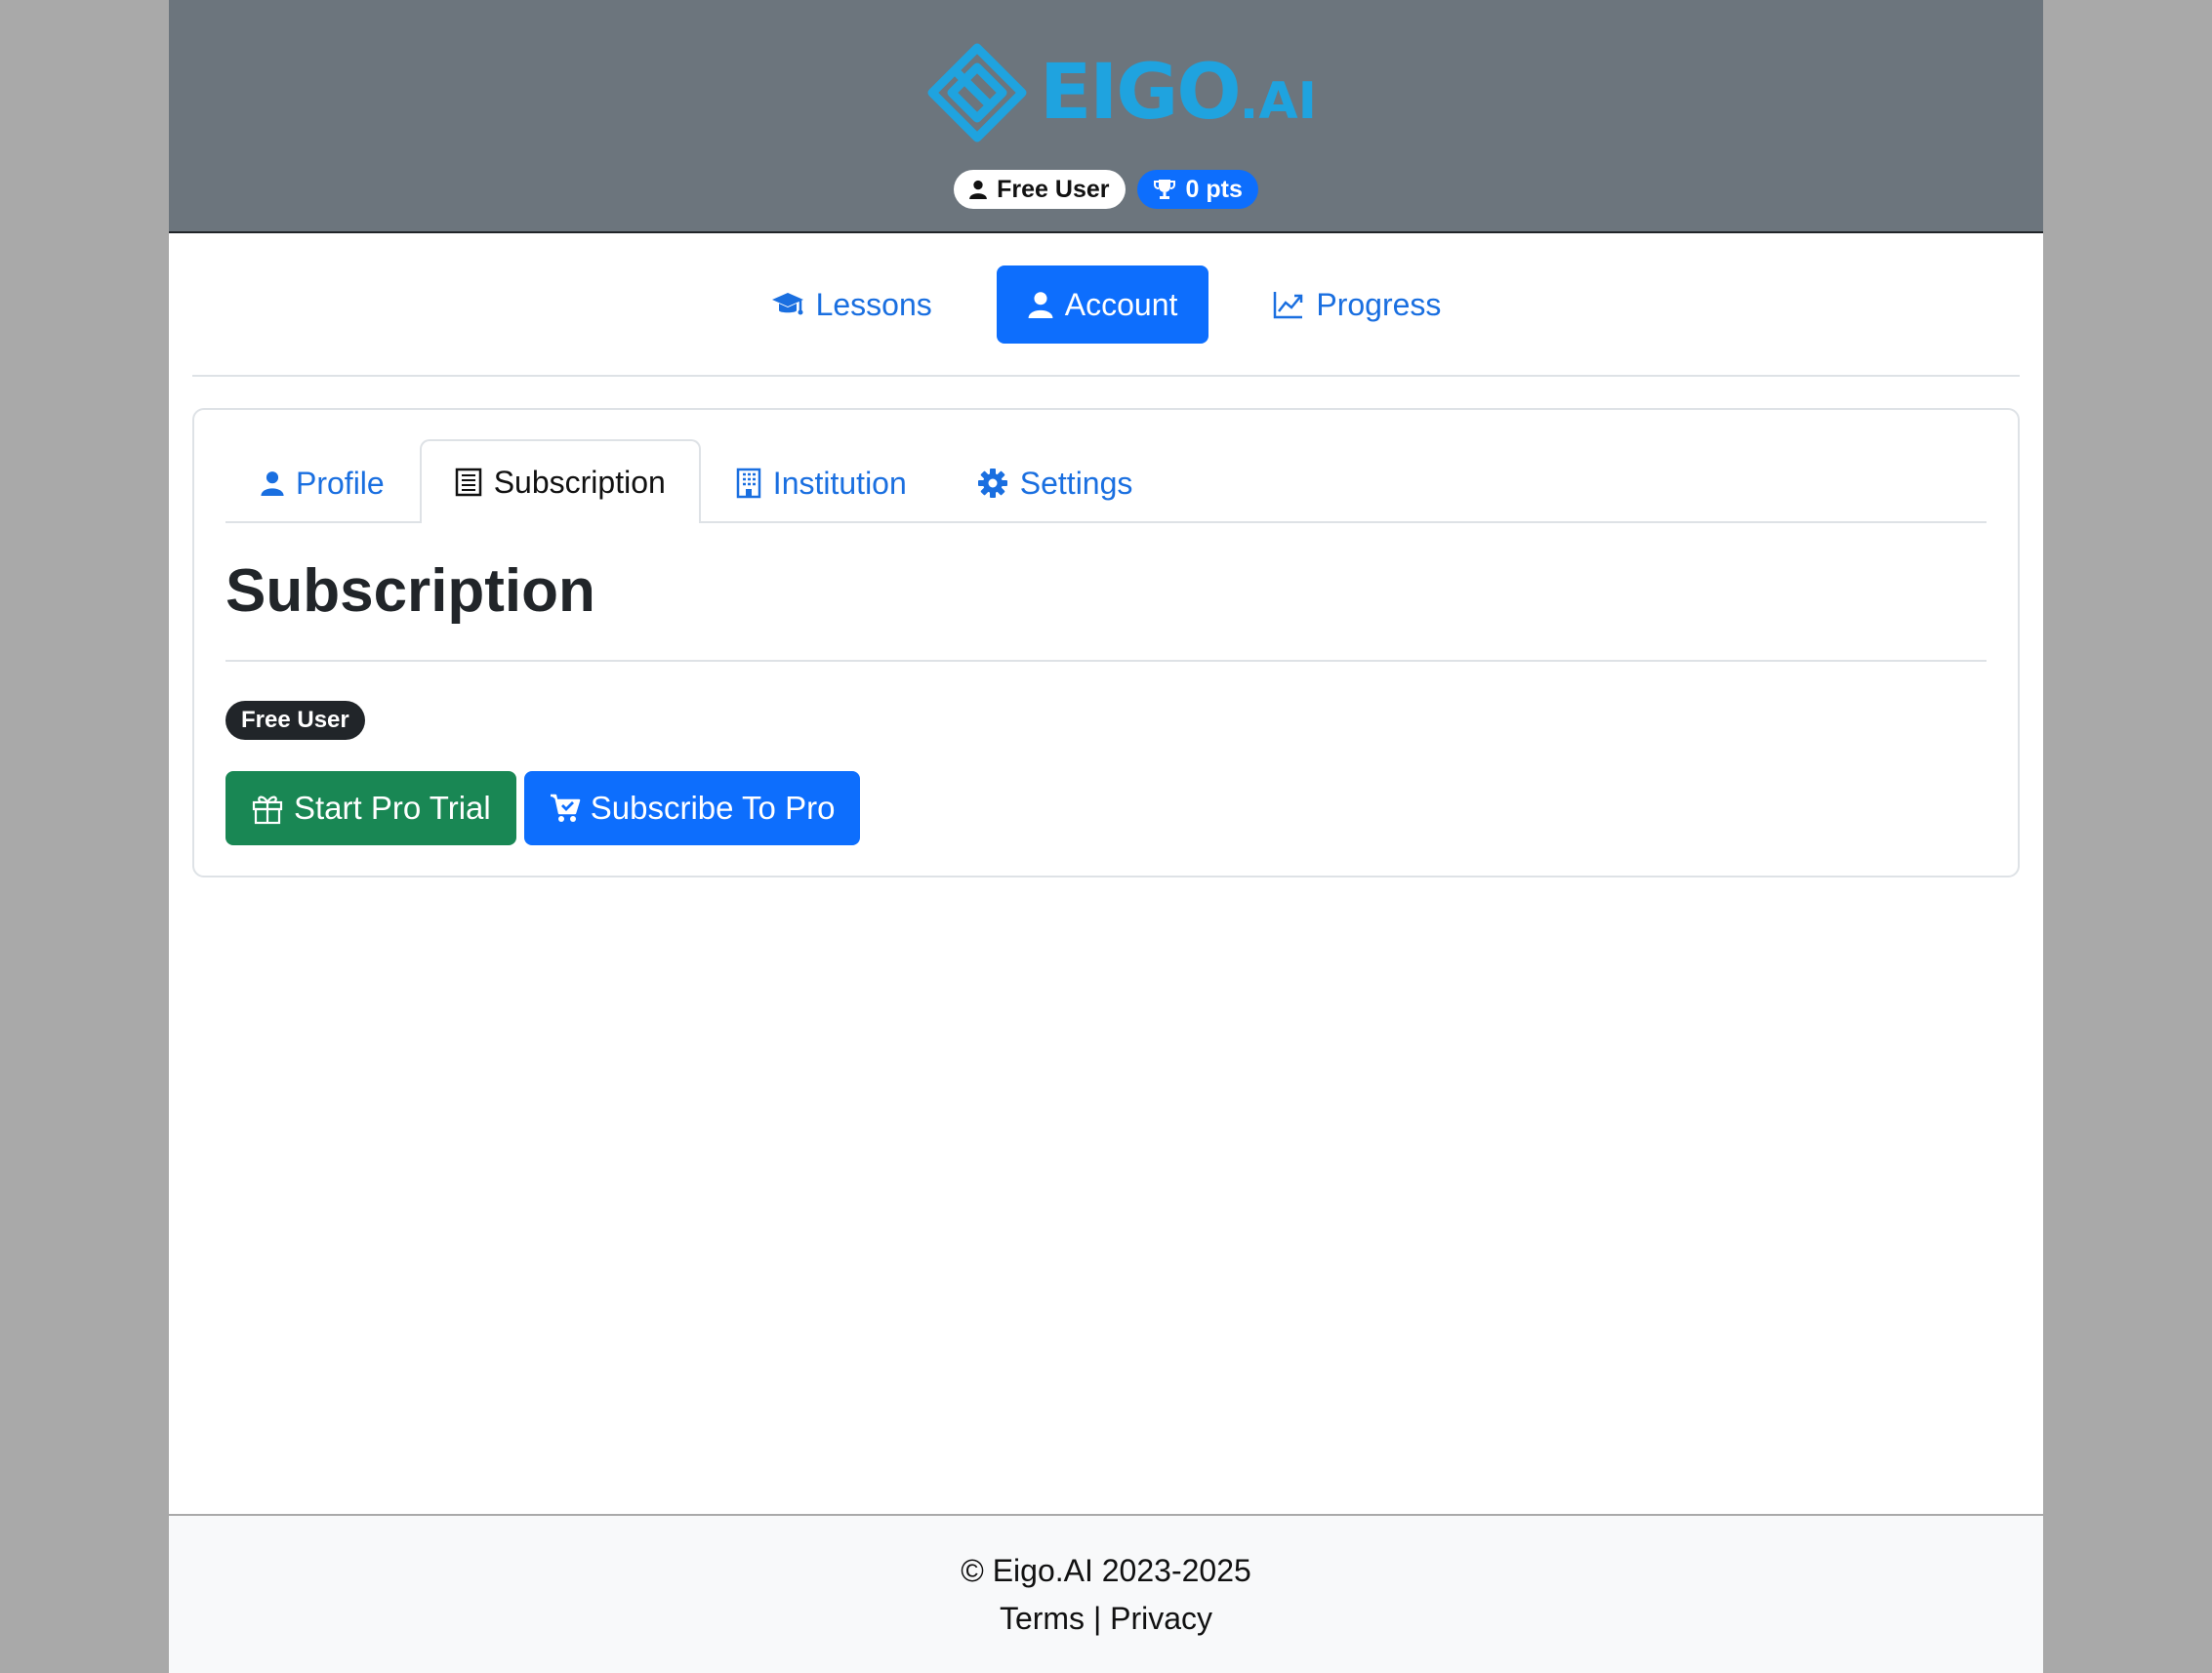  I want to click on tab-institution: Institution, so click(821, 482).